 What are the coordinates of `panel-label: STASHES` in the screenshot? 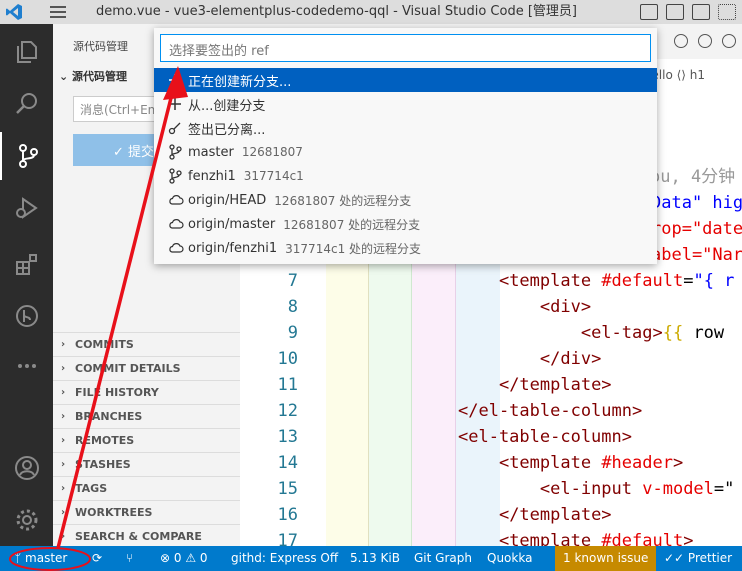 It's located at (103, 464).